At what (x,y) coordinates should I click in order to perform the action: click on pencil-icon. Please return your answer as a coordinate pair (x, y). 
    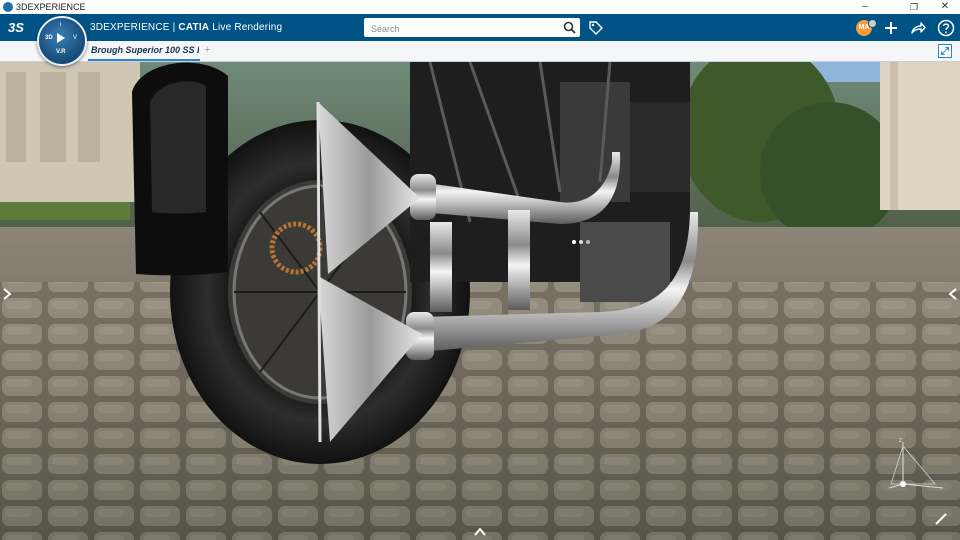
    Looking at the image, I should click on (941, 519).